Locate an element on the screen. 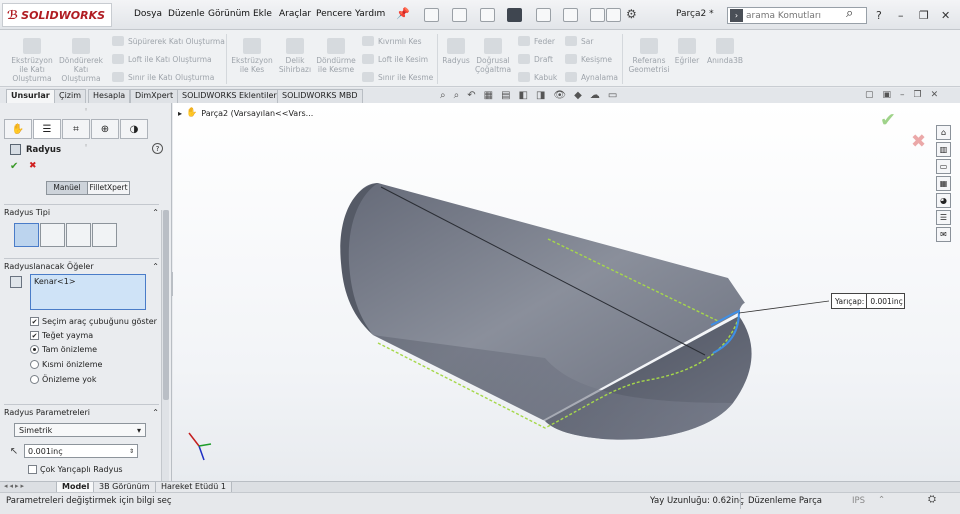  tab-hesapla: Hesapla is located at coordinates (109, 96).